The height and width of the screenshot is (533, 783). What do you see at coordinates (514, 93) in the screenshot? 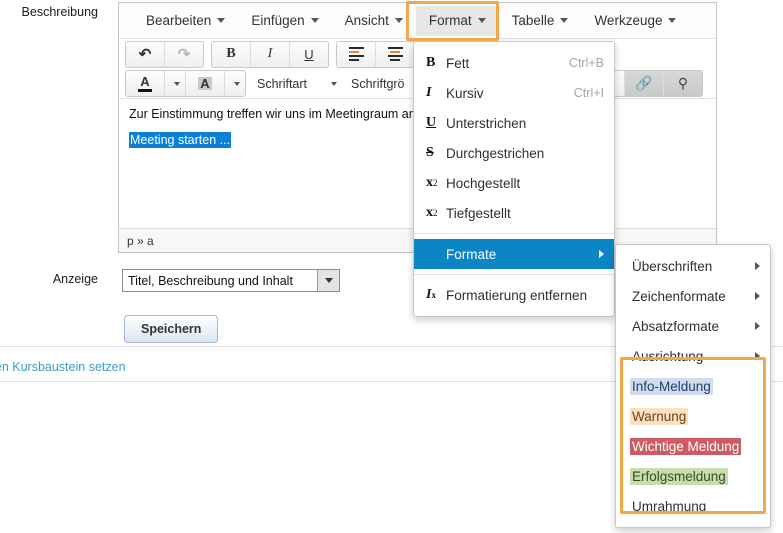
I see `menu-item-kursiv: I Kursiv Ctrl+I` at bounding box center [514, 93].